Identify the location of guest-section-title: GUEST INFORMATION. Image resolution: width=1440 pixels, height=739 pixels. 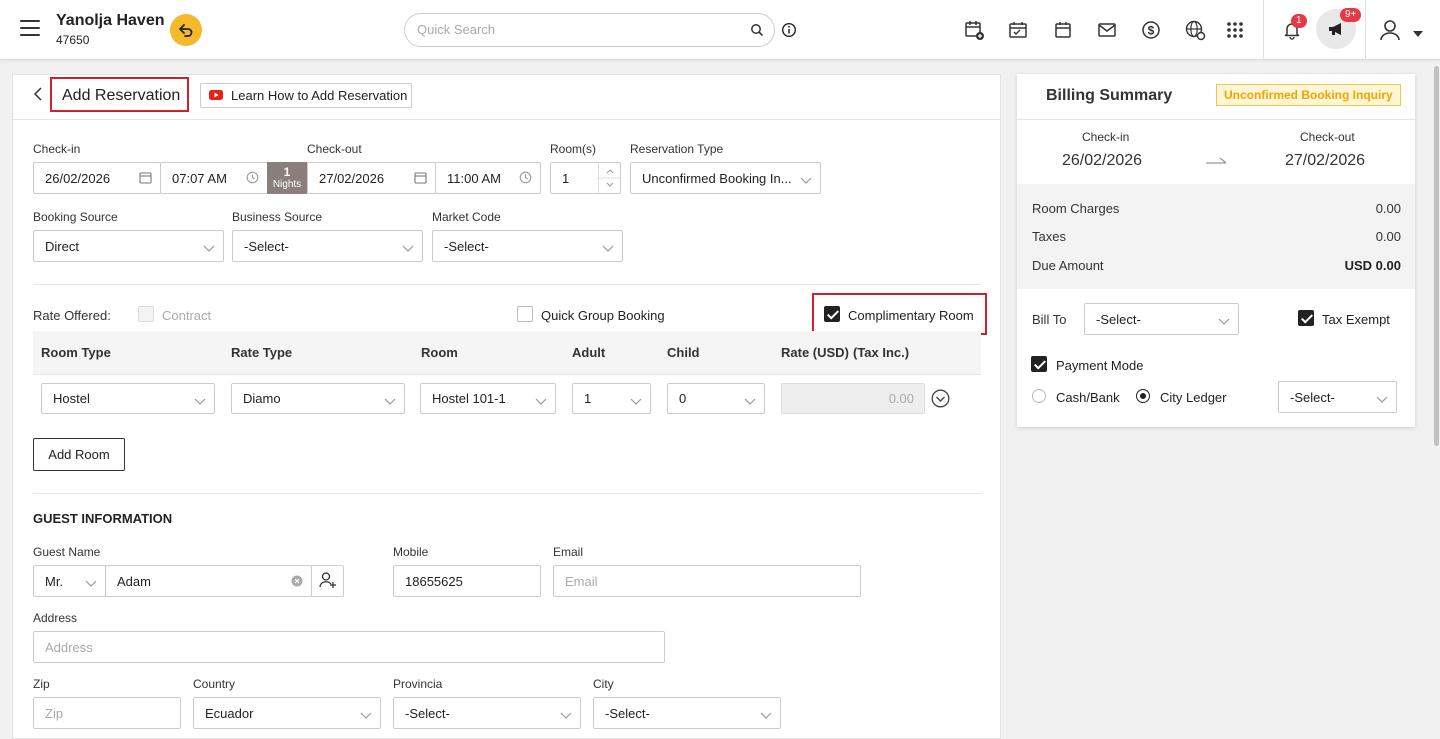
(103, 518).